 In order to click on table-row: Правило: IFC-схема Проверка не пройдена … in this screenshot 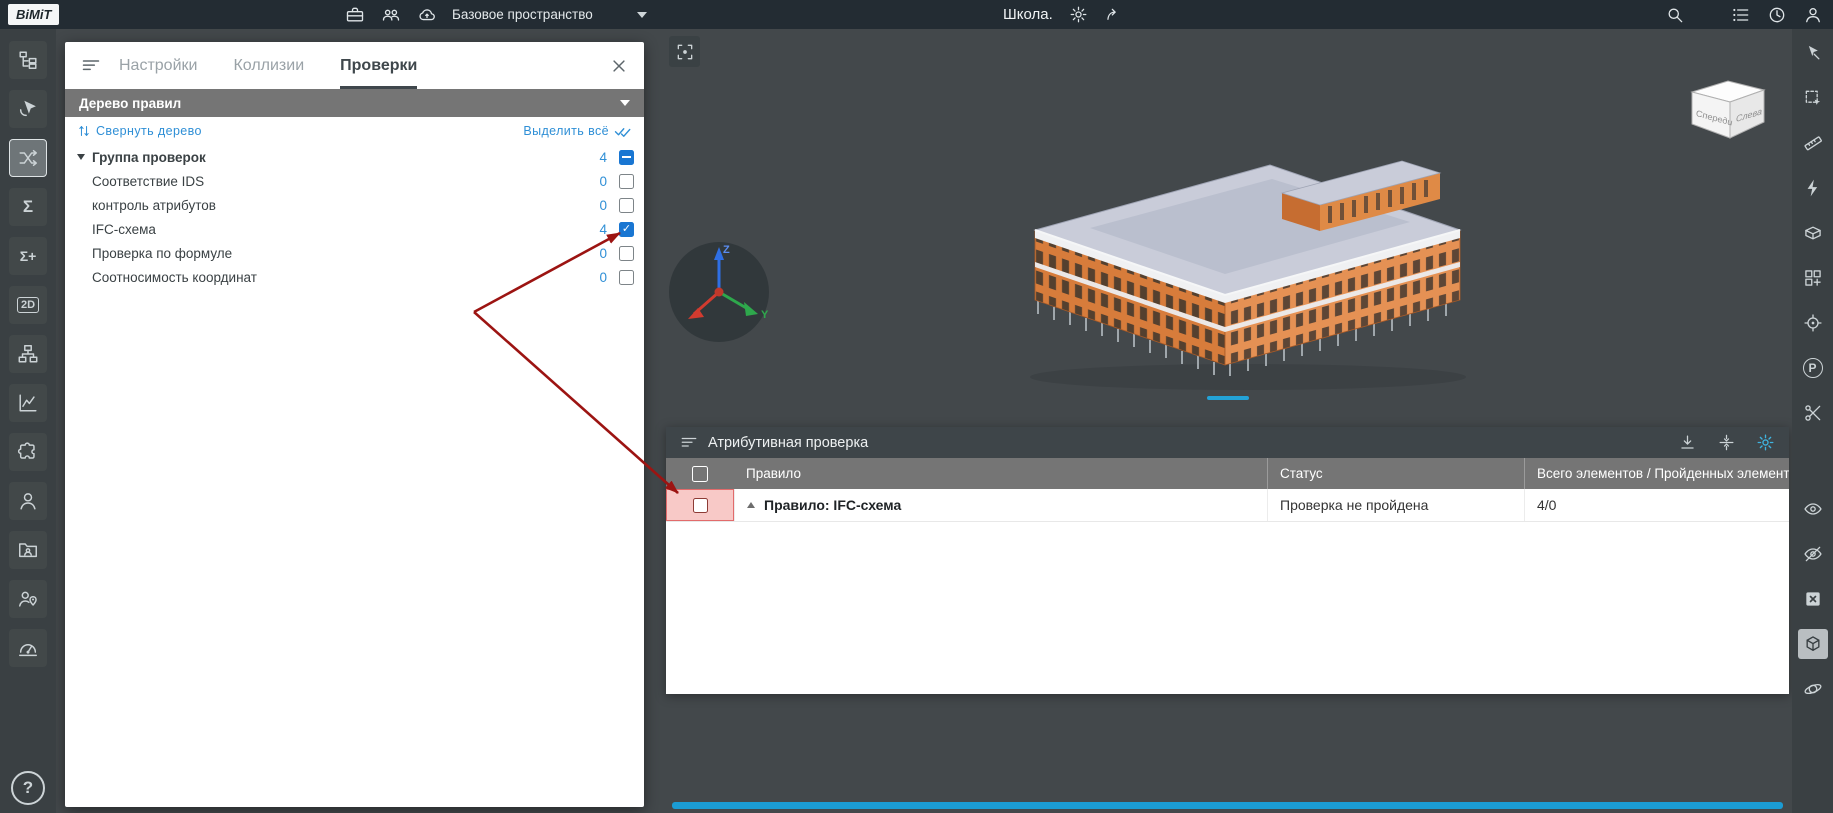, I will do `click(1227, 505)`.